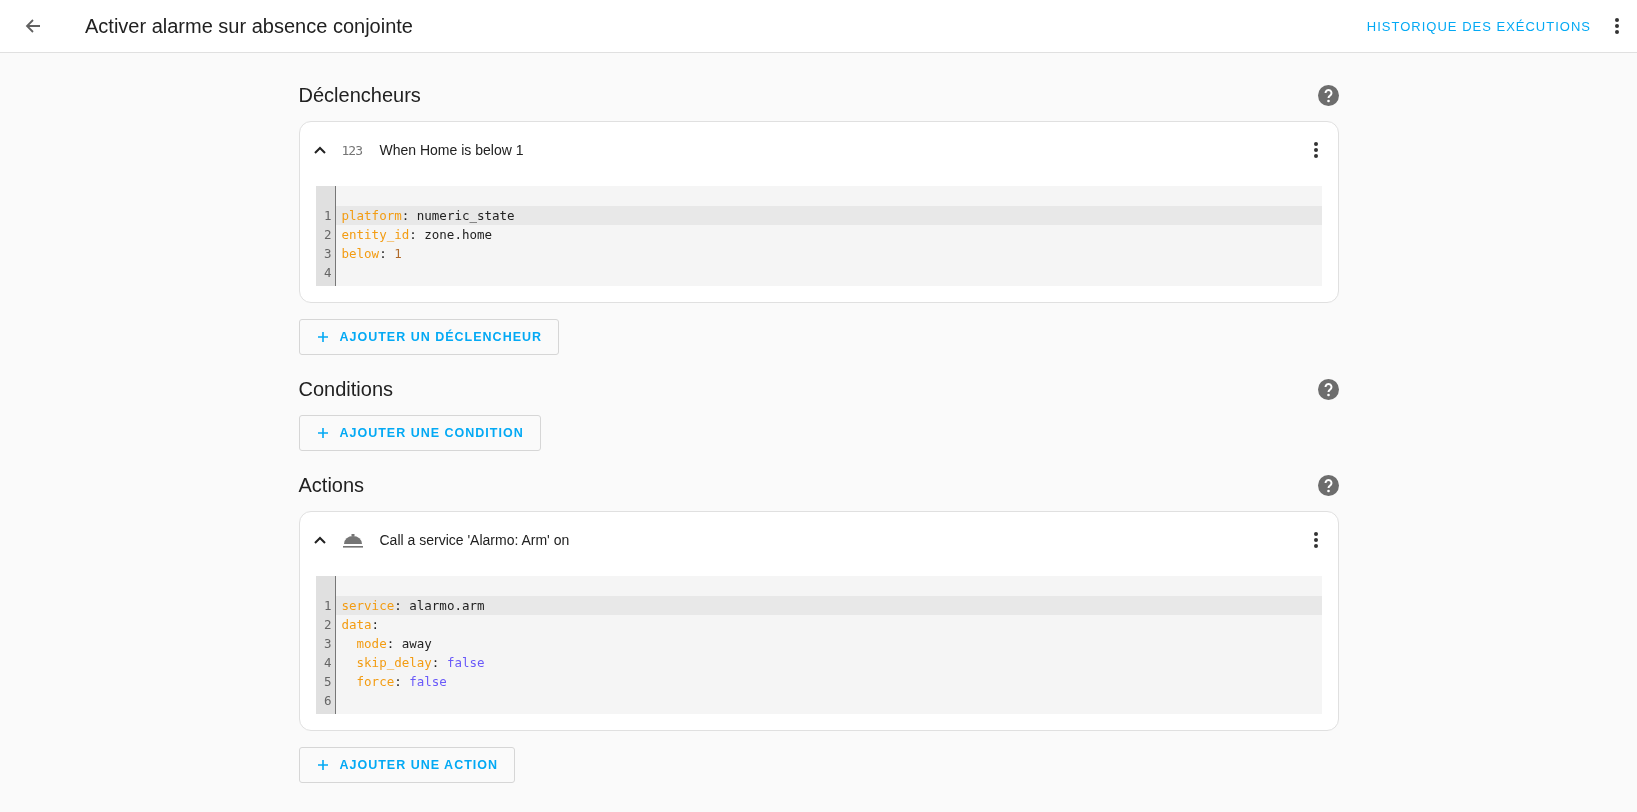  What do you see at coordinates (401, 682) in the screenshot?
I see `code-line: force: false` at bounding box center [401, 682].